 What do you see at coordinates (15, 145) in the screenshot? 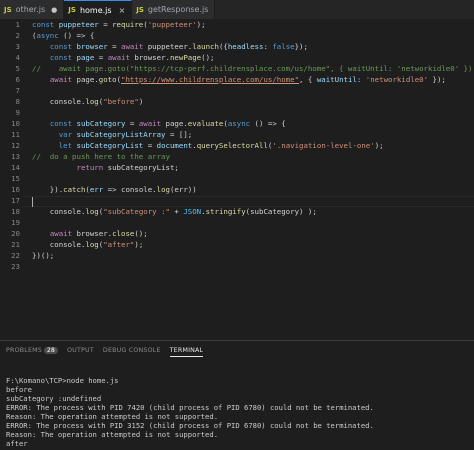
I see `line-number: 12` at bounding box center [15, 145].